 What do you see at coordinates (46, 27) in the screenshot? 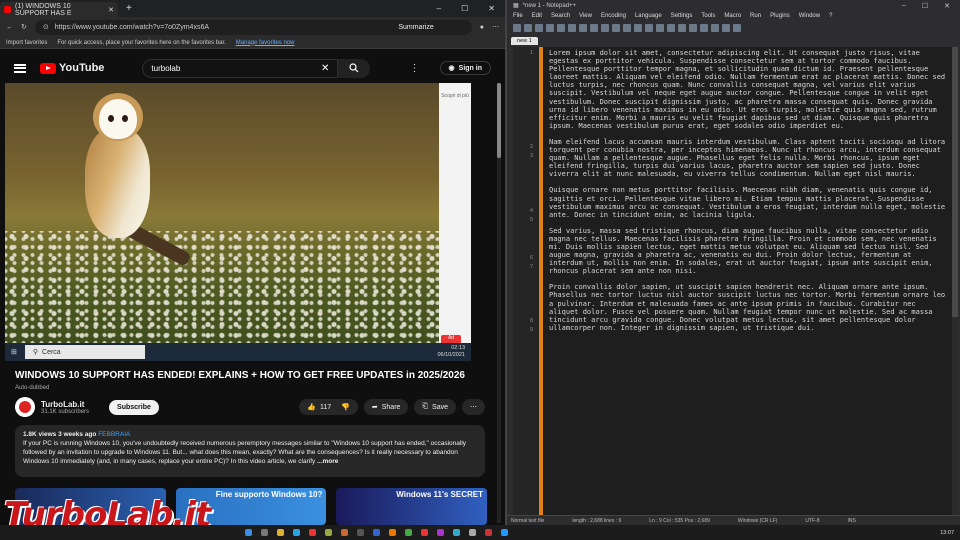
I see `page-info-icon: ⊙` at bounding box center [46, 27].